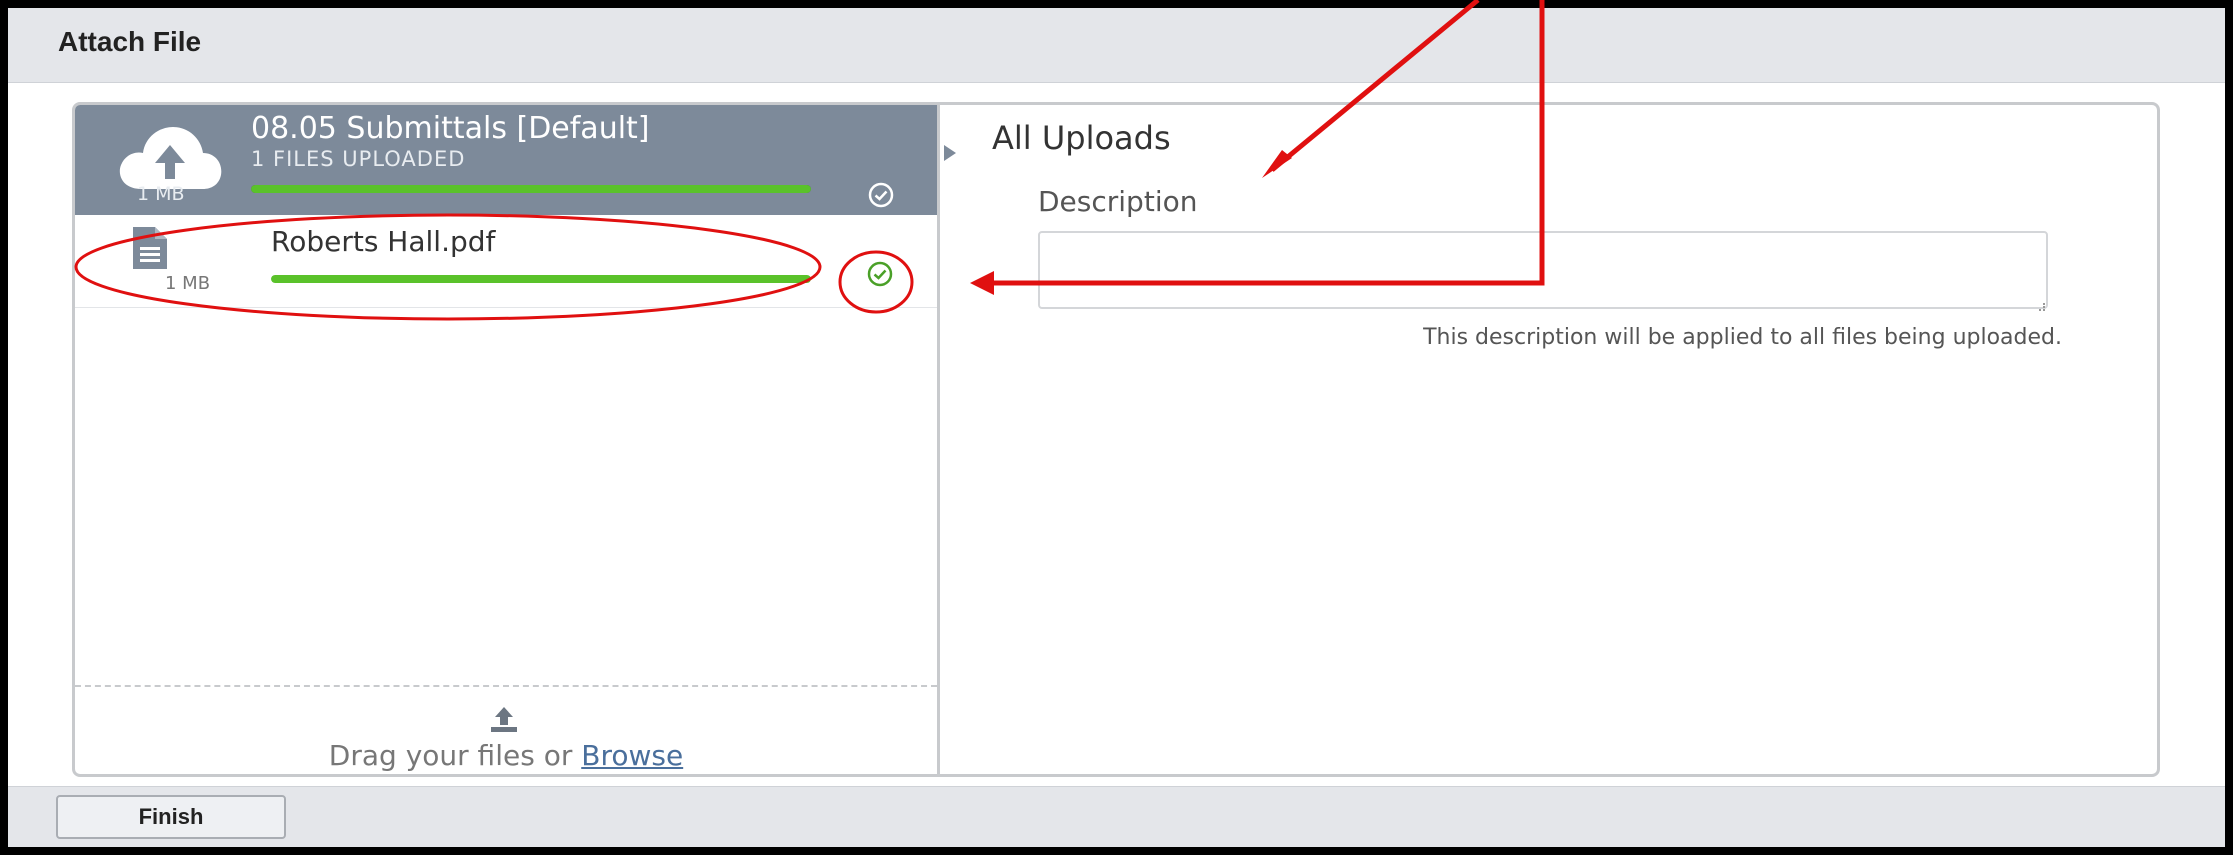 This screenshot has height=855, width=2233. Describe the element at coordinates (876, 282) in the screenshot. I see `annotation-circle-check` at that location.